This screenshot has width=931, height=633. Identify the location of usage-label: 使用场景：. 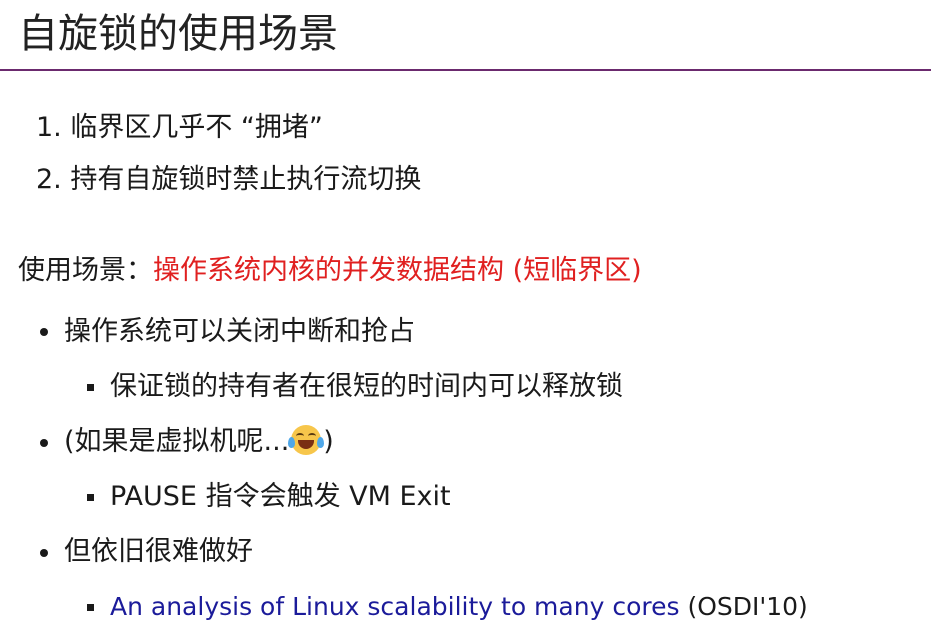
(85, 270).